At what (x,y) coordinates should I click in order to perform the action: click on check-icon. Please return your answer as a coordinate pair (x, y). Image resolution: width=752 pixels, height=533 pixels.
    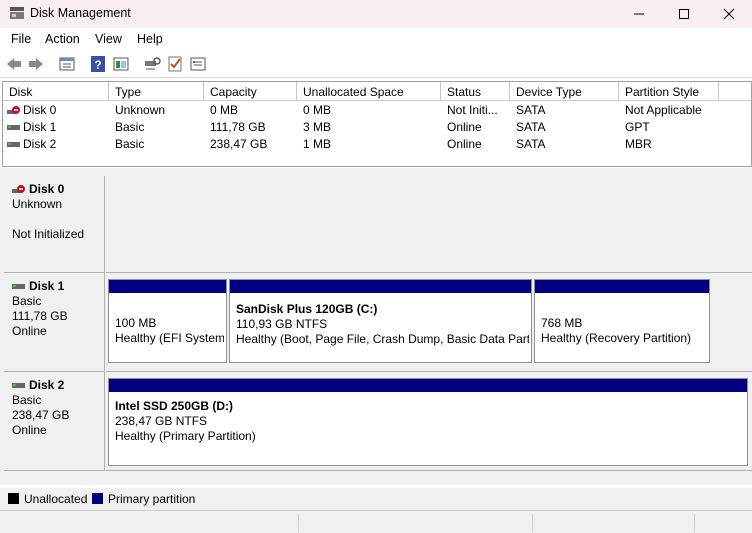
    Looking at the image, I should click on (175, 64).